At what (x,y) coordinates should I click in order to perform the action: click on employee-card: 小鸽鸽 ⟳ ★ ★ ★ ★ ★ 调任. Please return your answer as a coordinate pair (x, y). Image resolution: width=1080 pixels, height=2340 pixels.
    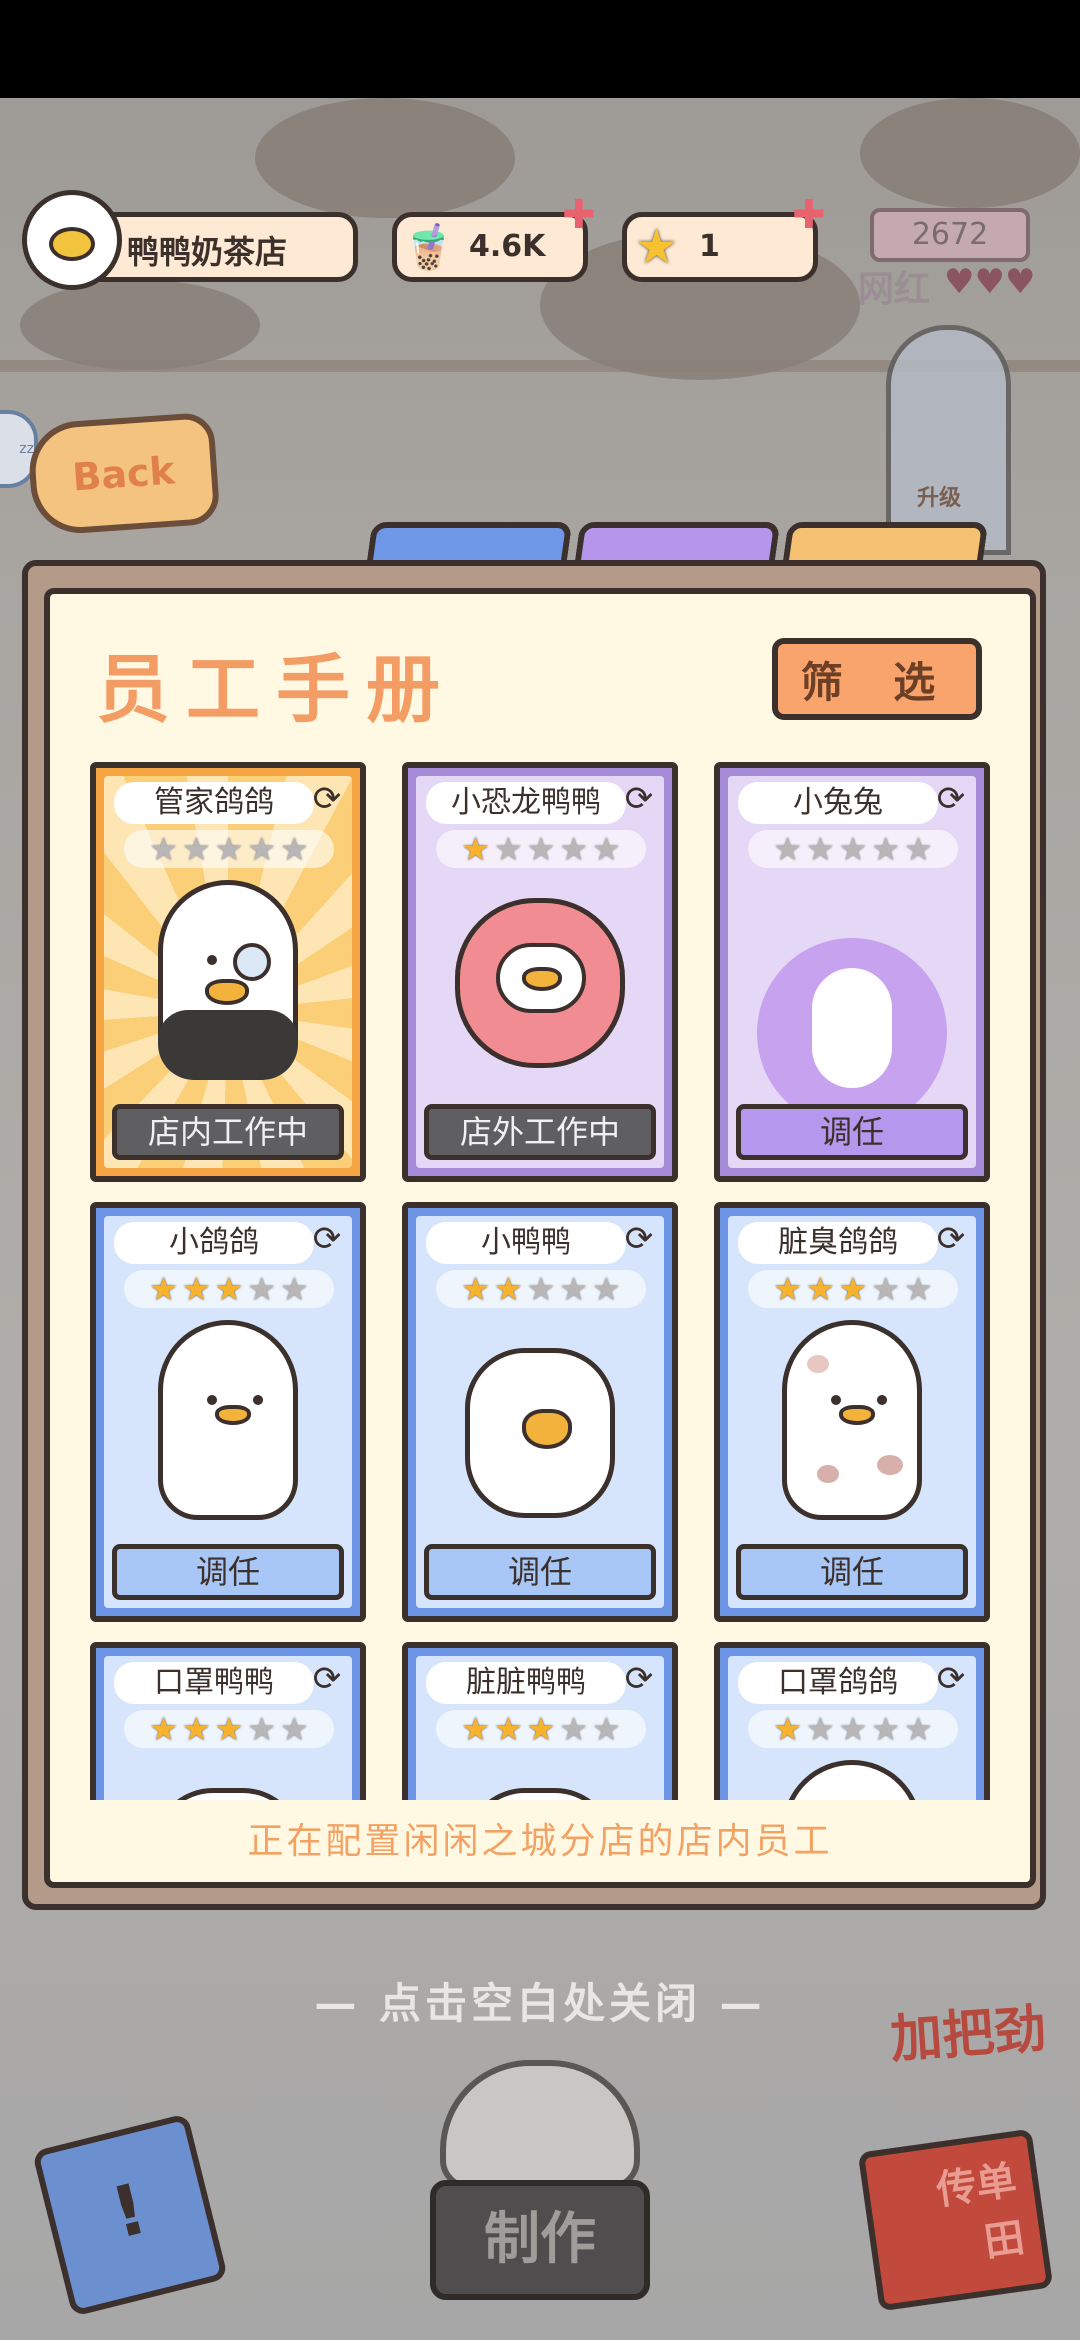
    Looking at the image, I should click on (228, 1412).